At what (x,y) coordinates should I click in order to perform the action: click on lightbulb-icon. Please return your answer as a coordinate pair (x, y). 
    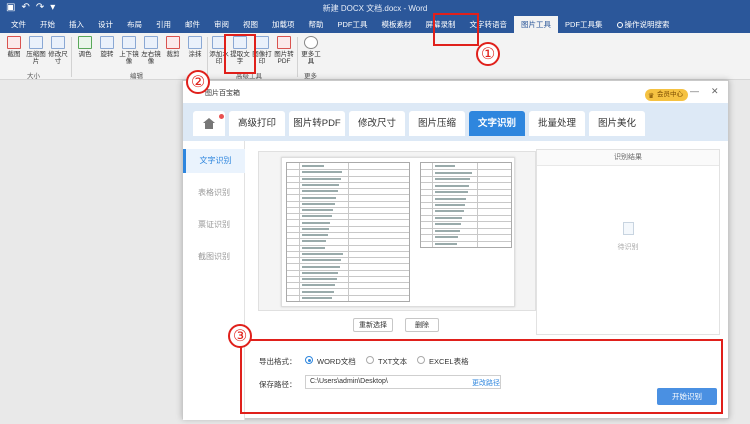
    Looking at the image, I should click on (619, 25).